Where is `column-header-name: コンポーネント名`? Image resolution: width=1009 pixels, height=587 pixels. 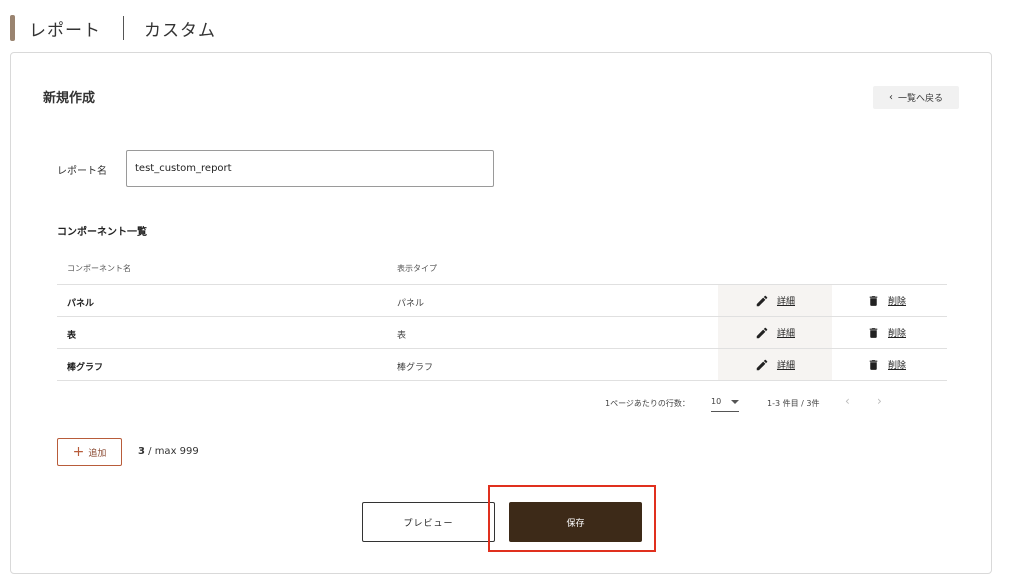
column-header-name: コンポーネント名 is located at coordinates (99, 268).